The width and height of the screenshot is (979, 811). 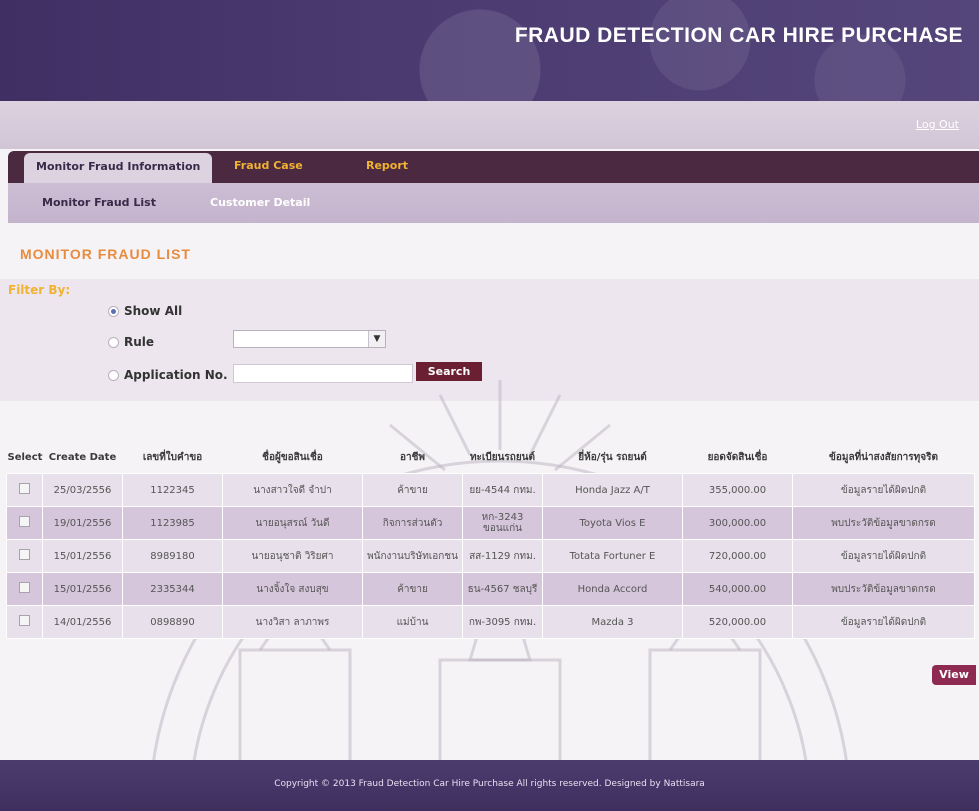 I want to click on column-header: ยอดจัดสินเชื่อ, so click(x=737, y=457).